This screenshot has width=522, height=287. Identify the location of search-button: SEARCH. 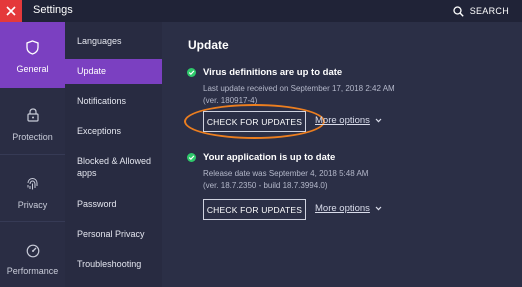
(481, 11).